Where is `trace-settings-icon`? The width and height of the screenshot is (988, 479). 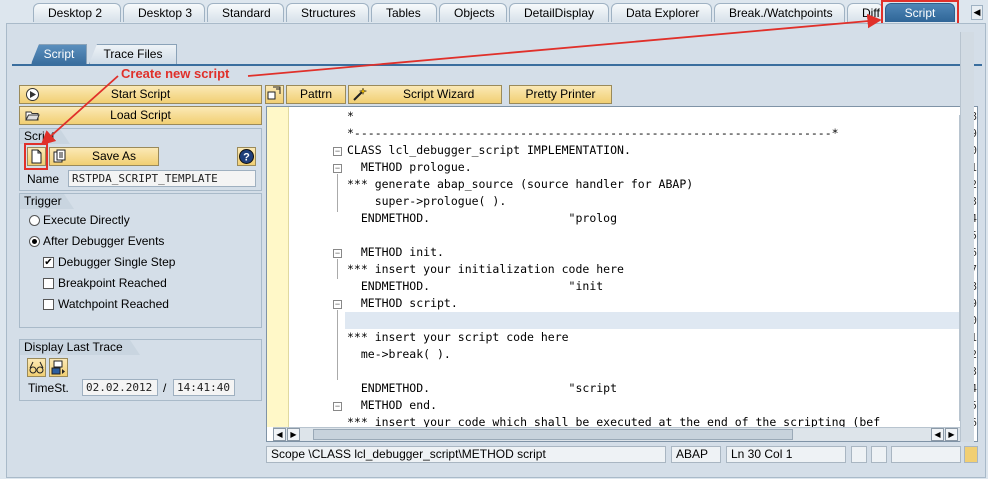 trace-settings-icon is located at coordinates (58, 369).